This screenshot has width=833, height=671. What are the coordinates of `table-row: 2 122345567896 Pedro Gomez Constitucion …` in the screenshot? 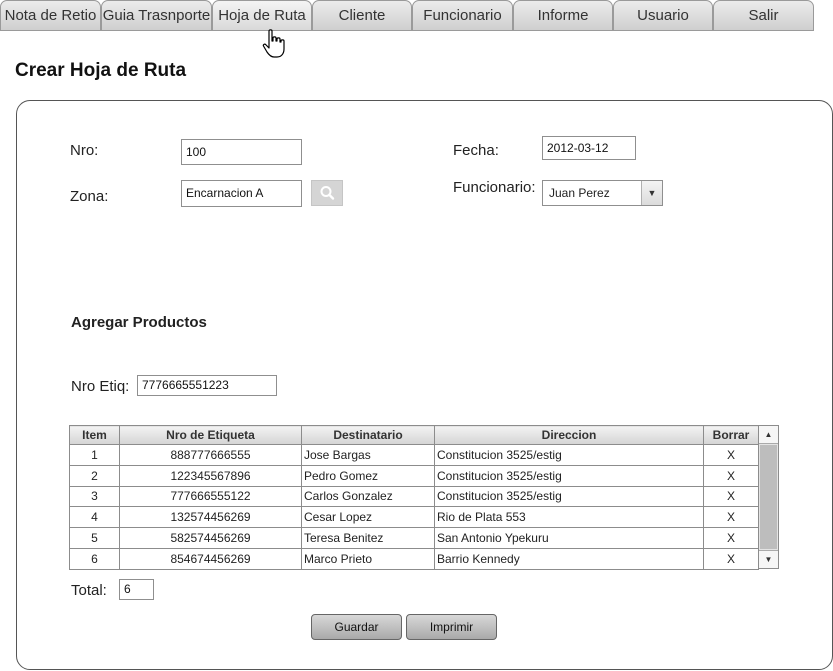 It's located at (414, 475).